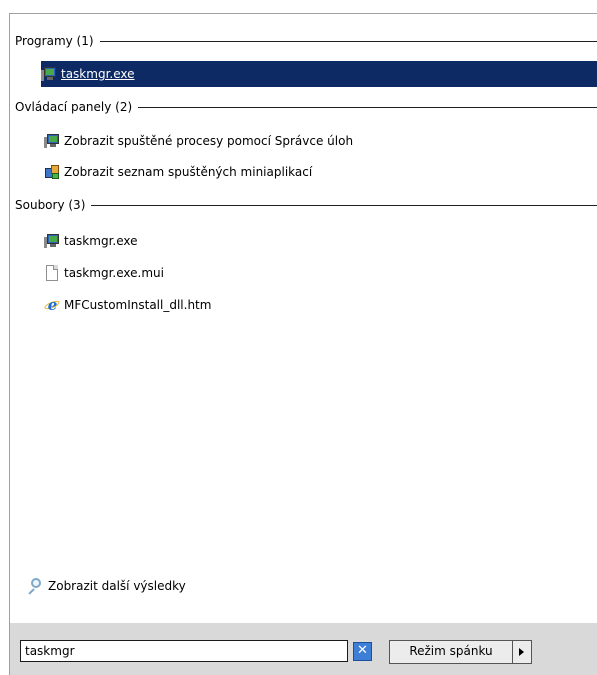 This screenshot has height=675, width=597. I want to click on result-item-taskmgr-program: taskmgr.exe, so click(319, 74).